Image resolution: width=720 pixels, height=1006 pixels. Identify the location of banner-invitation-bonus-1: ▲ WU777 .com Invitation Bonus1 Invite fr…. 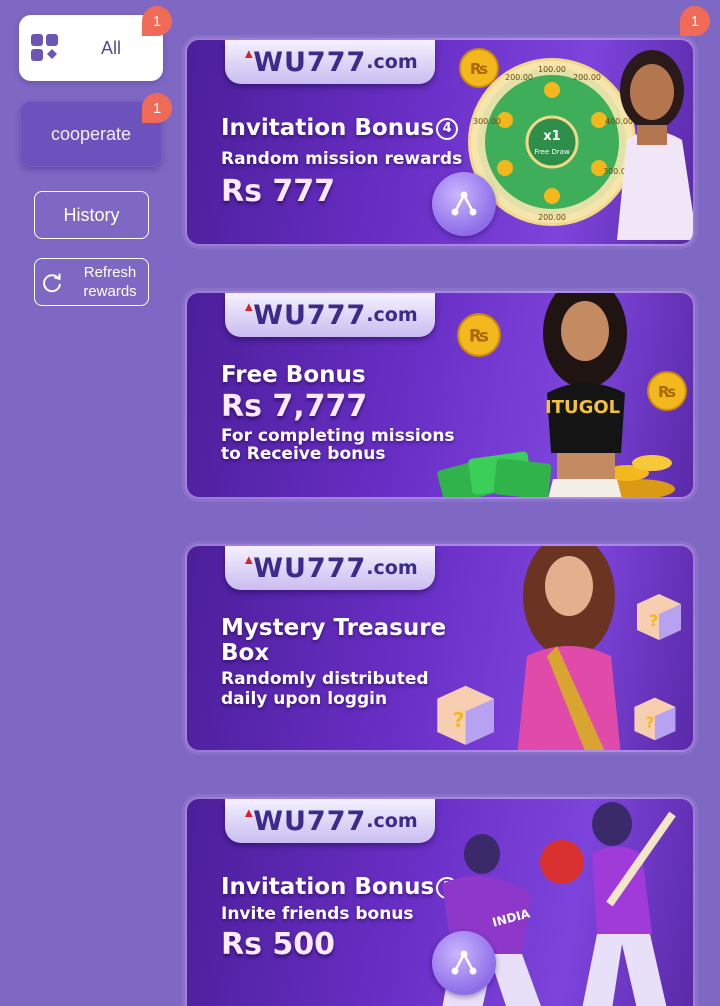
(440, 901).